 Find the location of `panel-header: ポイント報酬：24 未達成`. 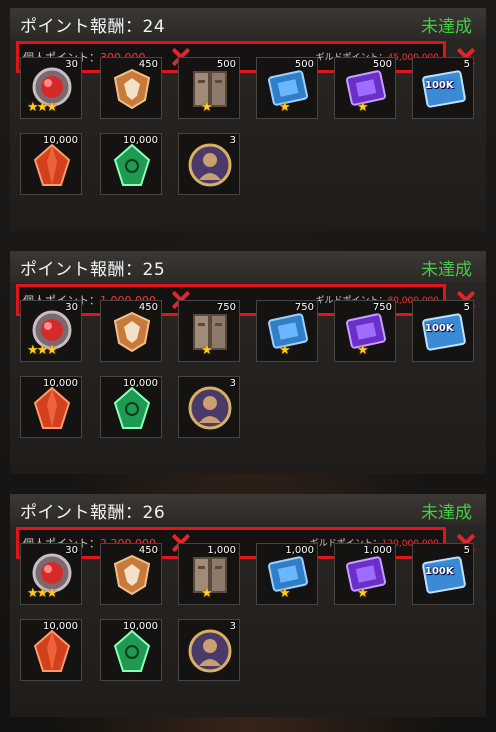

panel-header: ポイント報酬：24 未達成 is located at coordinates (248, 24).